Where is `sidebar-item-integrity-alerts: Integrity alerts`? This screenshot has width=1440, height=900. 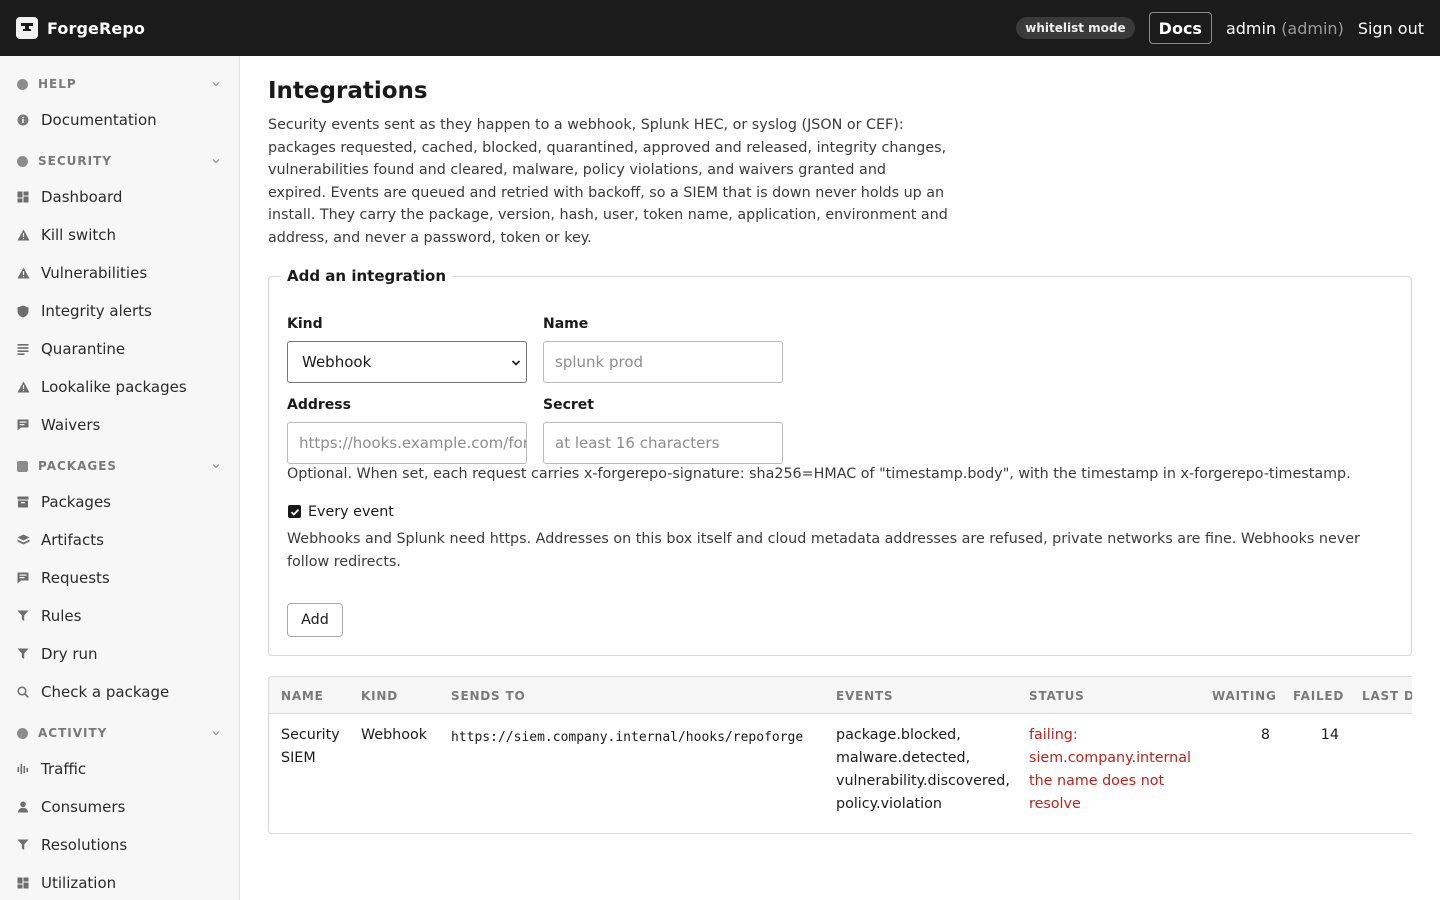 sidebar-item-integrity-alerts: Integrity alerts is located at coordinates (119, 311).